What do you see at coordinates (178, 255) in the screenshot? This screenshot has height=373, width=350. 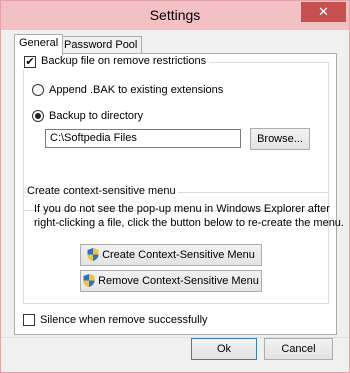 I see `create-context-menu-label: Create Context-Sensitive Menu` at bounding box center [178, 255].